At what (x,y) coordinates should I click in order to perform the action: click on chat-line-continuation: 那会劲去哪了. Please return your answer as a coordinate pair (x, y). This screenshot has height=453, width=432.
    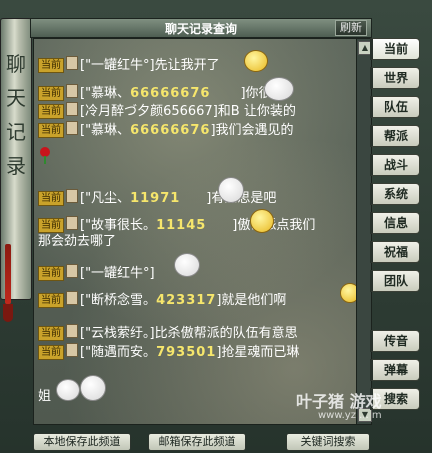
    Looking at the image, I should click on (77, 241).